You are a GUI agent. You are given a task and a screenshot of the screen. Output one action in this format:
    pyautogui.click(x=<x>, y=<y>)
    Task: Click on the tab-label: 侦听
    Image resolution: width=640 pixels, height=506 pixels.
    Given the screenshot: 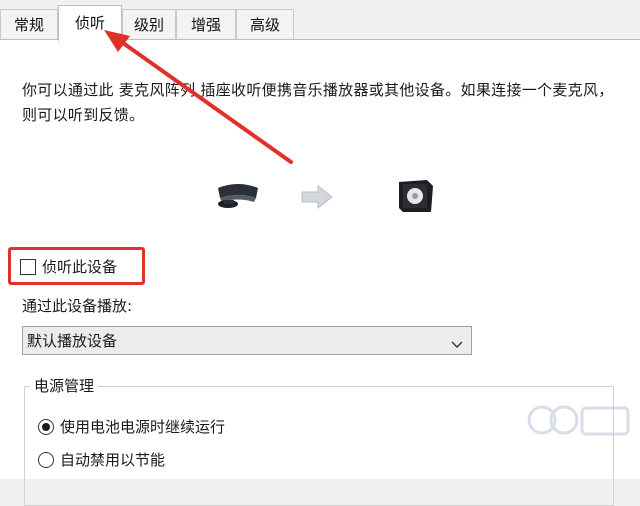 What is the action you would take?
    pyautogui.click(x=89, y=23)
    